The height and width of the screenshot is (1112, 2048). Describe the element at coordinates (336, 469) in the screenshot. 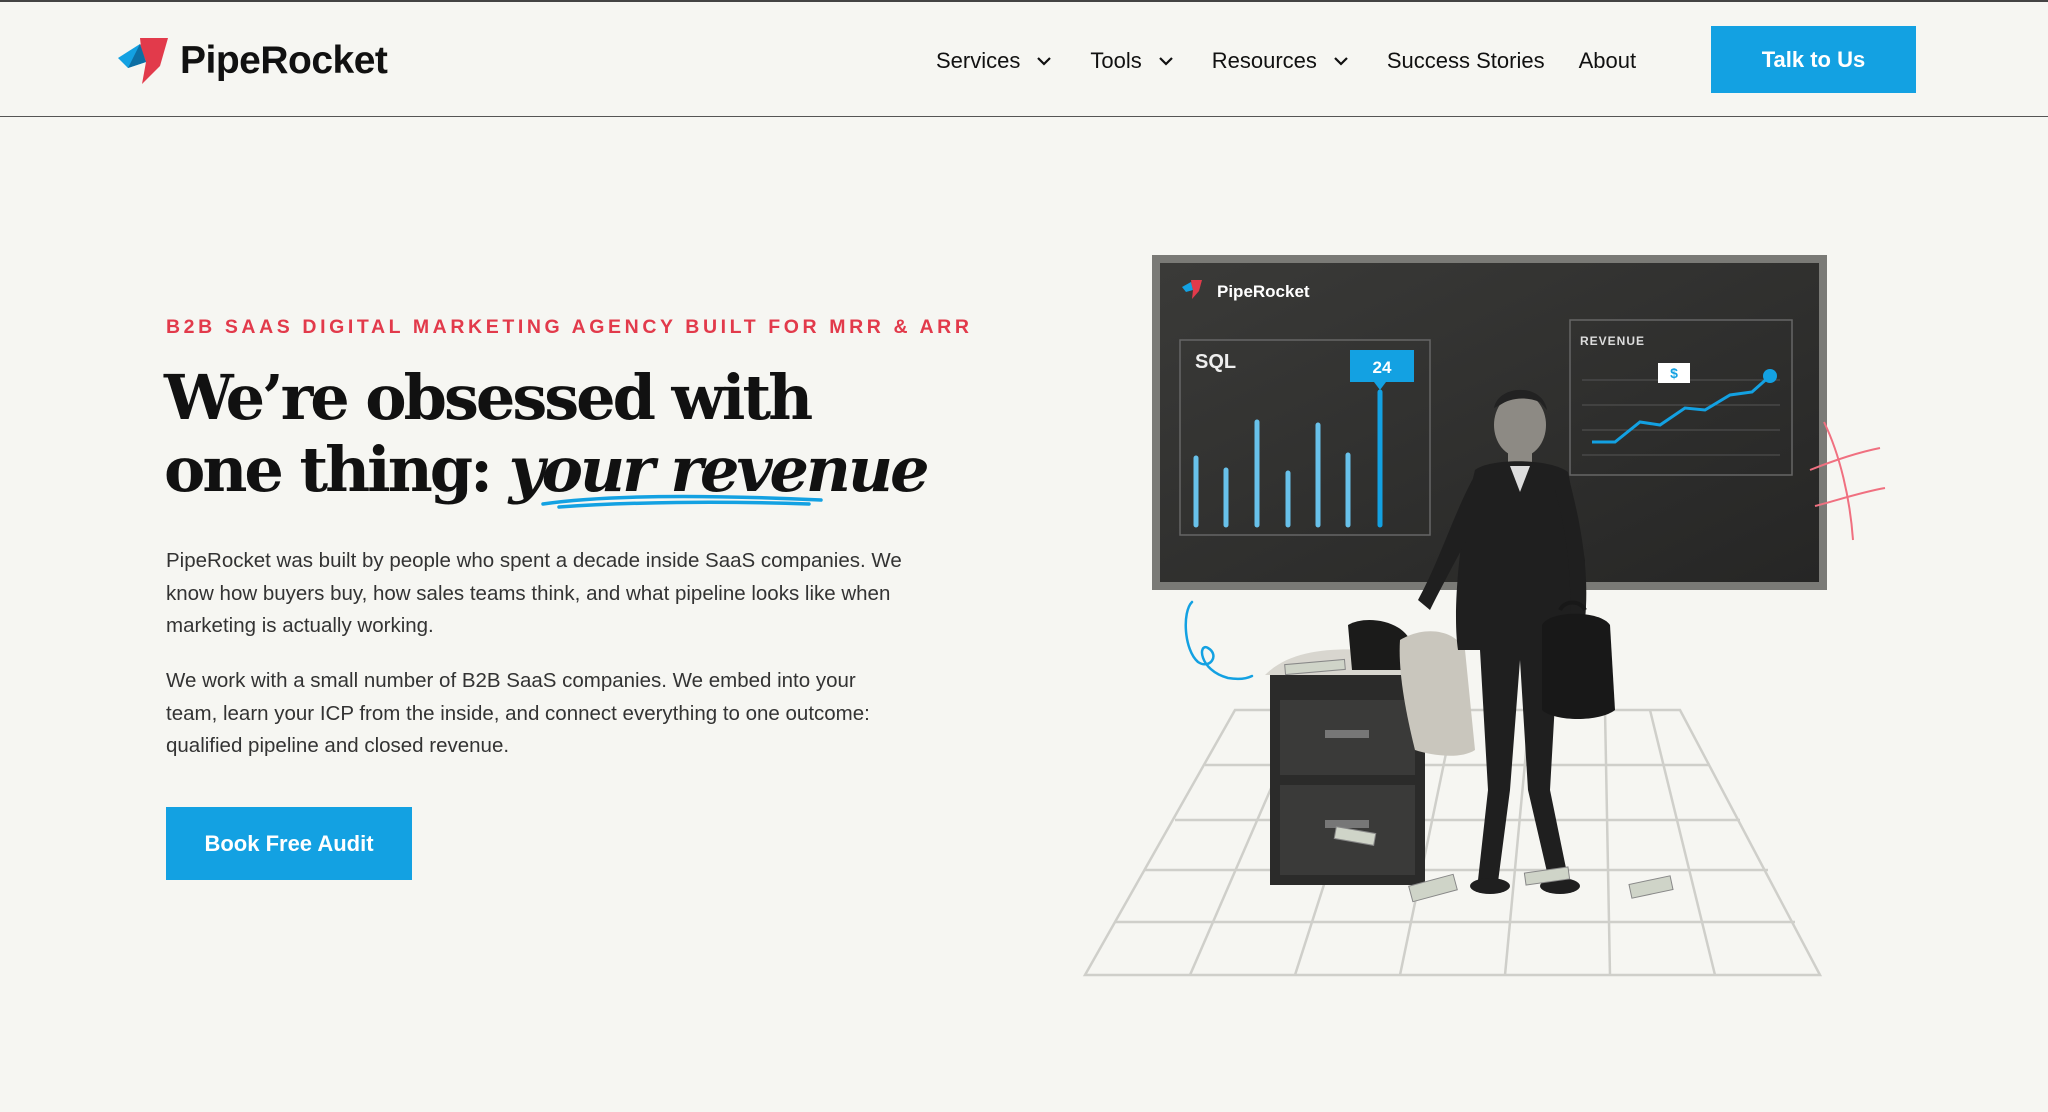

I see `headline-plain: one thing:` at that location.